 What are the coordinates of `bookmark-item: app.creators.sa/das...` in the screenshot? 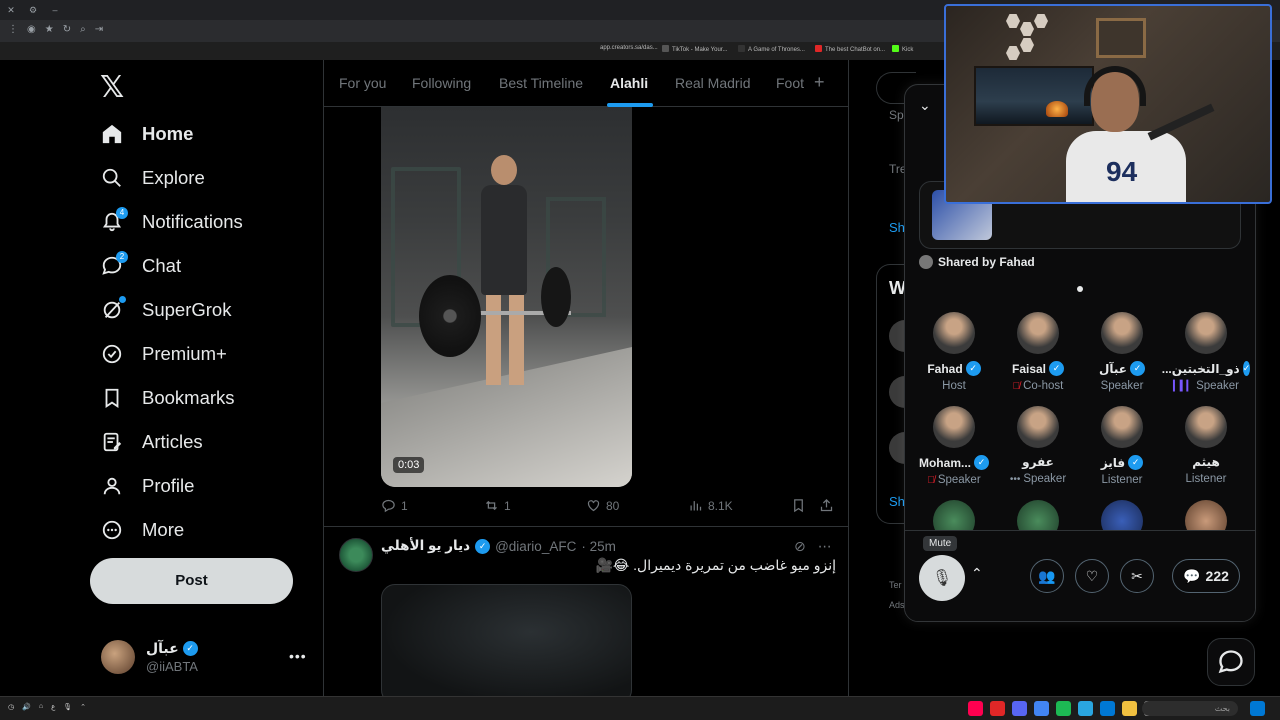 It's located at (629, 48).